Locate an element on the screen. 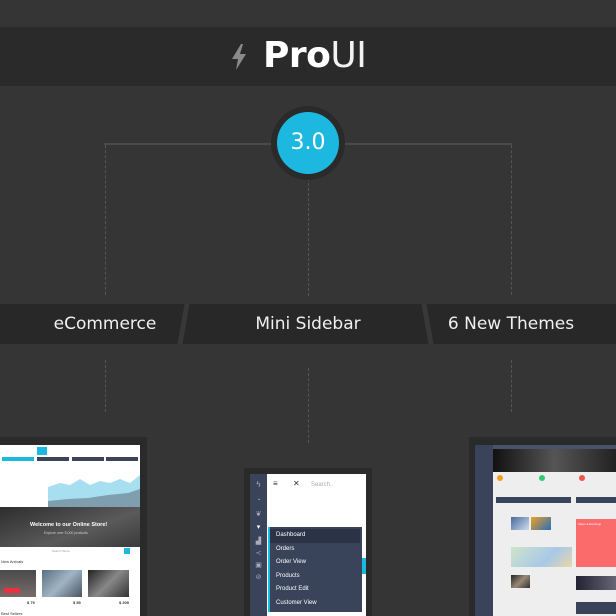 Image resolution: width=616 pixels, height=616 pixels. area-chart is located at coordinates (94, 491).